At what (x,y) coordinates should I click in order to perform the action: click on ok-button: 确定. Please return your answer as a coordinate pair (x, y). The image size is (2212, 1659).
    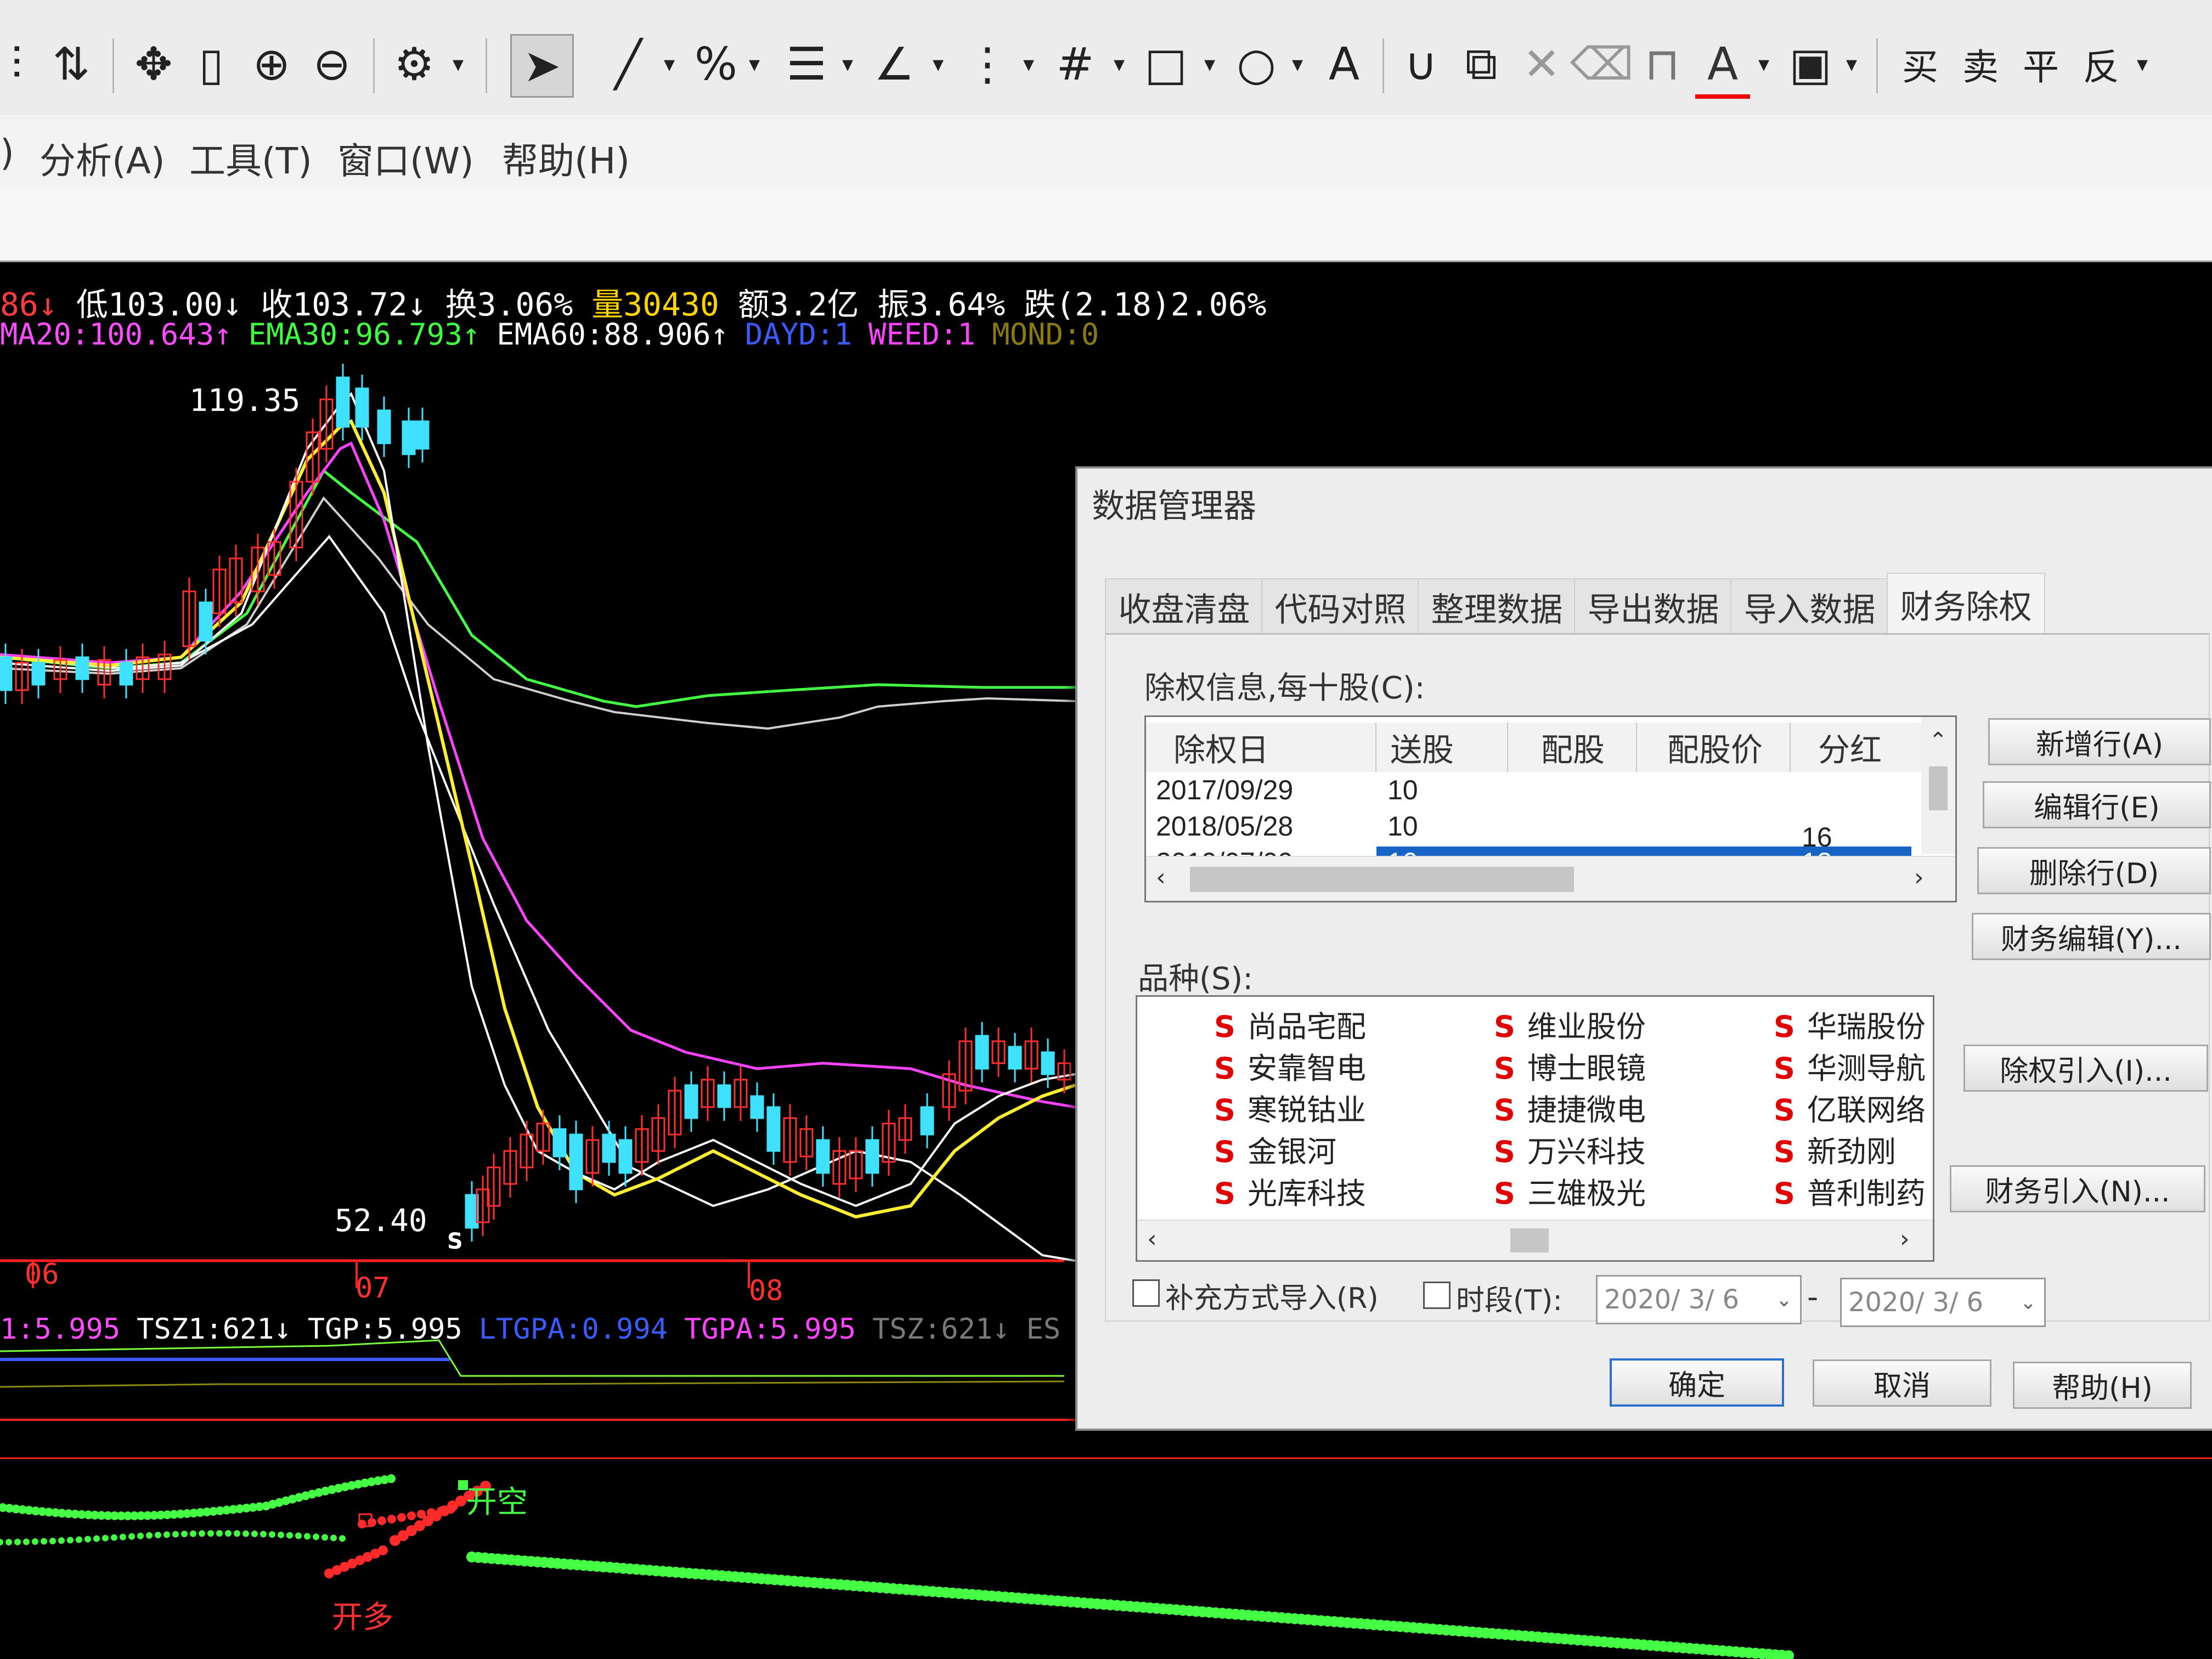
    Looking at the image, I should click on (1697, 1383).